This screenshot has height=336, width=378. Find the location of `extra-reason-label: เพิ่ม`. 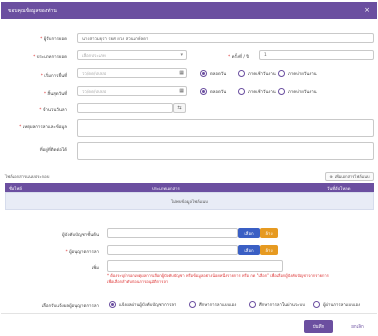

extra-reason-label: เพิ่ม is located at coordinates (95, 268).